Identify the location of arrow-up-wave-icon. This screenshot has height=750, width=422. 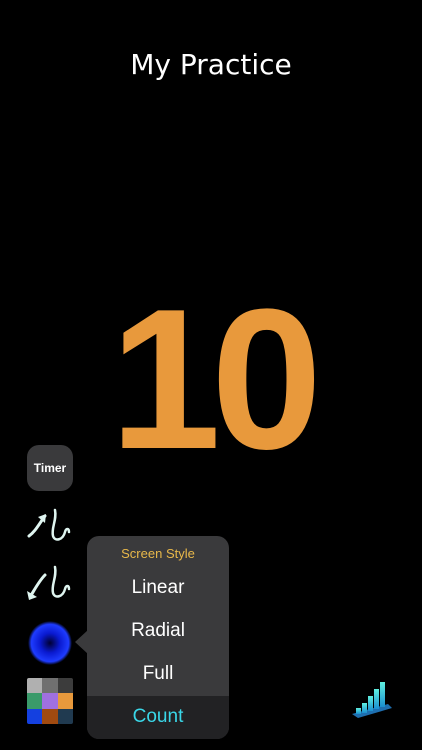
(49, 524).